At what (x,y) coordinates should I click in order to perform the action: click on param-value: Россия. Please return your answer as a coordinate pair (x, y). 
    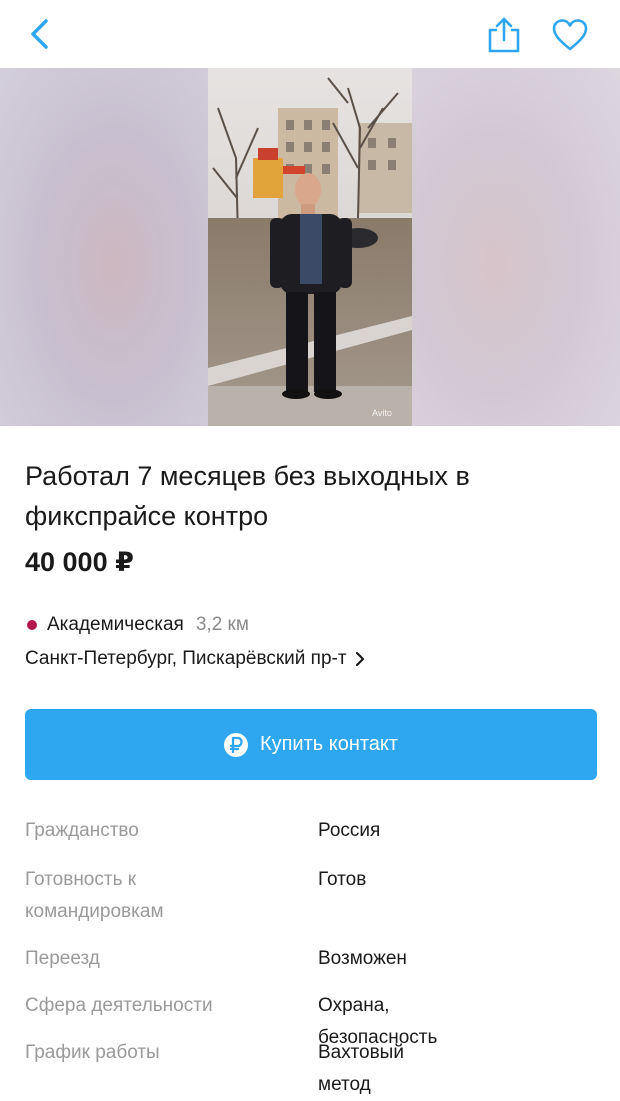
    Looking at the image, I should click on (349, 830).